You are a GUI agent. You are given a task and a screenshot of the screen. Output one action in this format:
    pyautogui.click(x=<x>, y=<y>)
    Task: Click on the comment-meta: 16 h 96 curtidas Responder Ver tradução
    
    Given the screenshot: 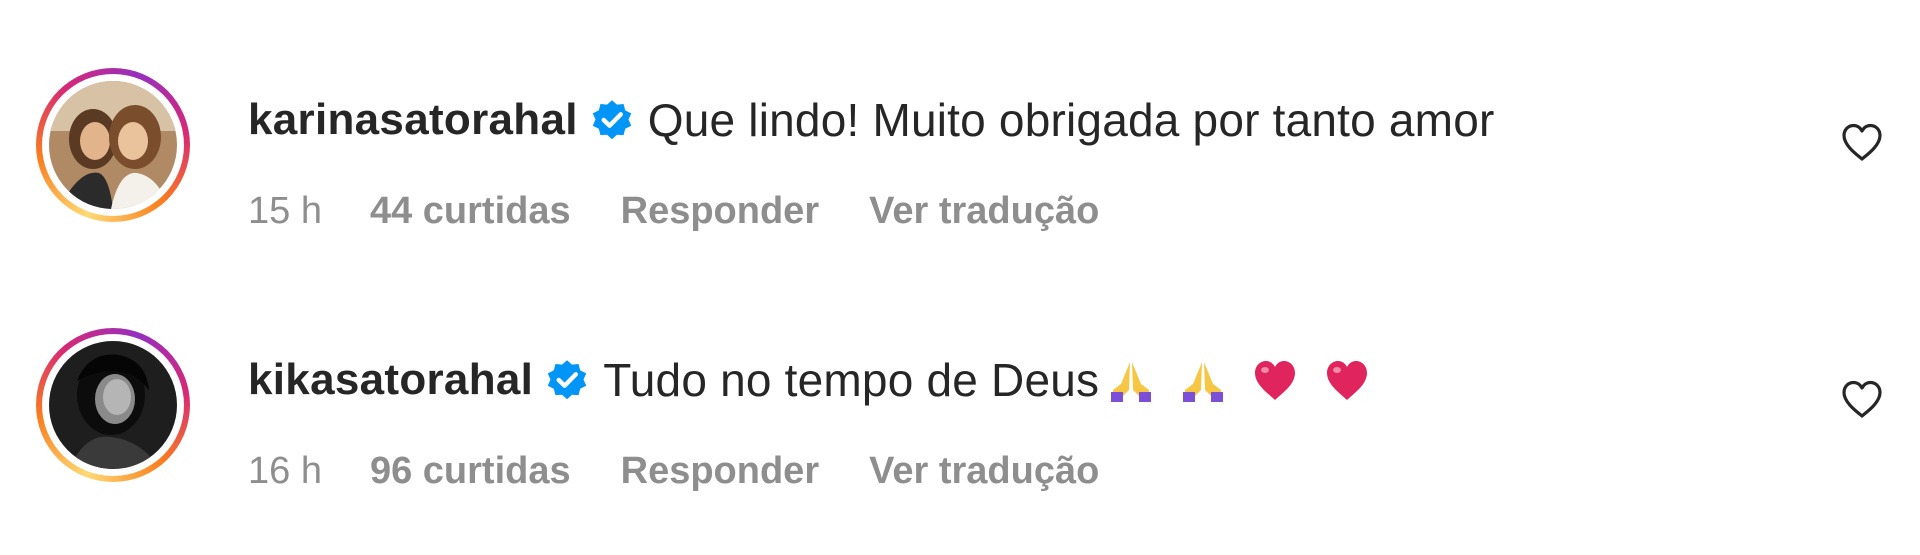 What is the action you would take?
    pyautogui.click(x=673, y=471)
    